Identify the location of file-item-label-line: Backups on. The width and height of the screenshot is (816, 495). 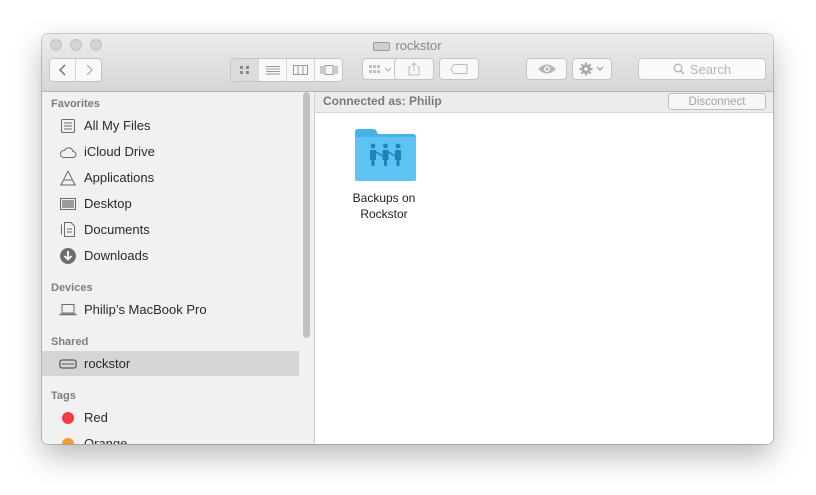
(384, 198).